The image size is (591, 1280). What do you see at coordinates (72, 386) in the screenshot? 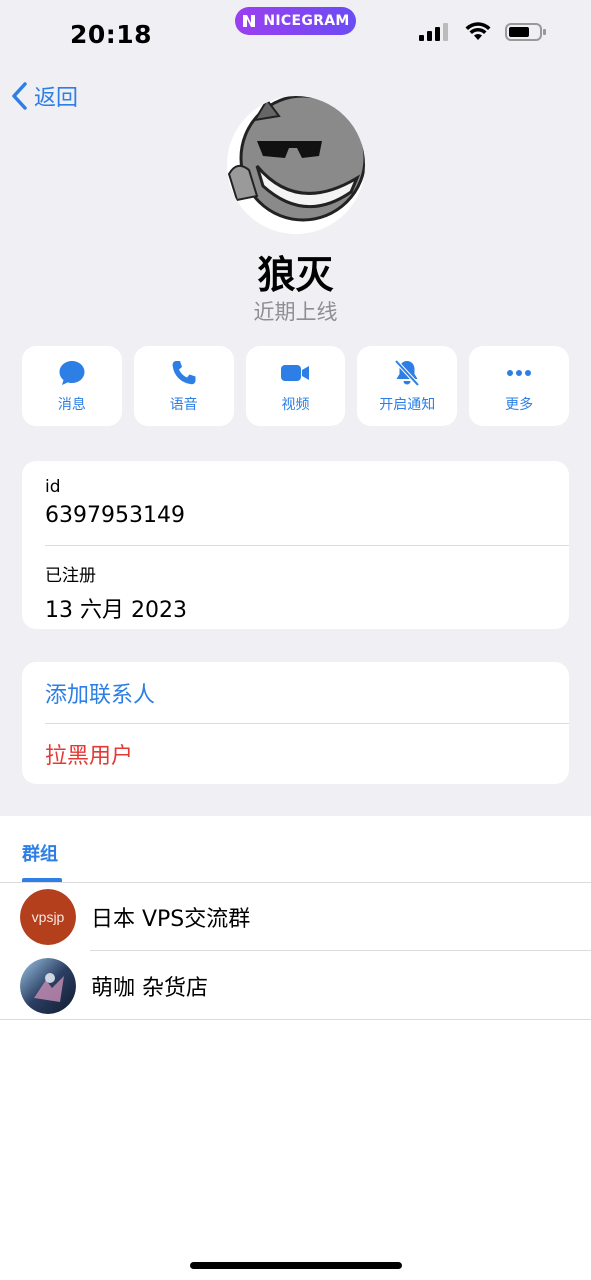
I see `message-button: 消息` at bounding box center [72, 386].